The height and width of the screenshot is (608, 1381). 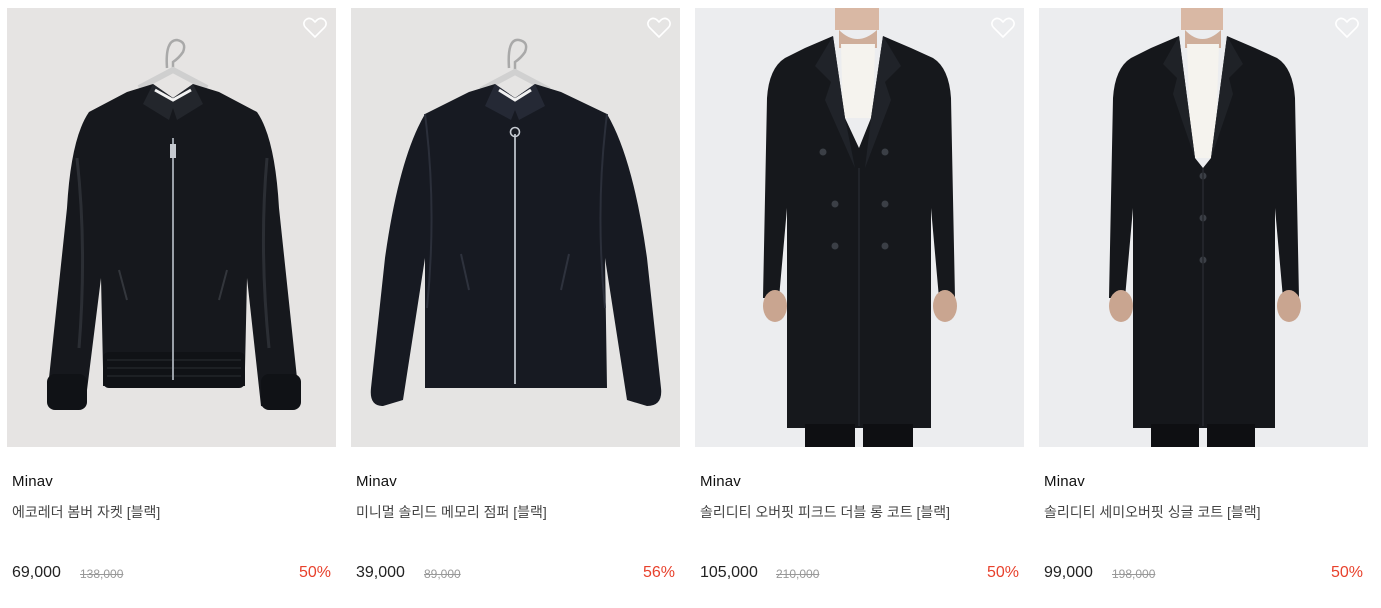 I want to click on discount-rate: 56%, so click(x=658, y=572).